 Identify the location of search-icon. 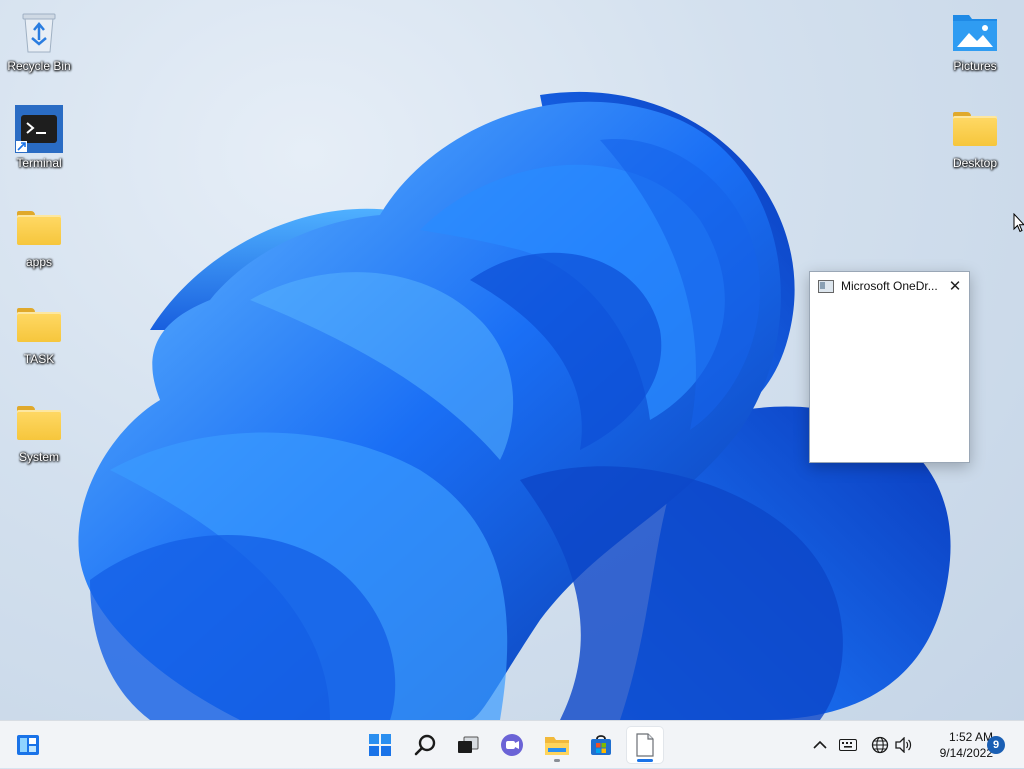
(425, 745).